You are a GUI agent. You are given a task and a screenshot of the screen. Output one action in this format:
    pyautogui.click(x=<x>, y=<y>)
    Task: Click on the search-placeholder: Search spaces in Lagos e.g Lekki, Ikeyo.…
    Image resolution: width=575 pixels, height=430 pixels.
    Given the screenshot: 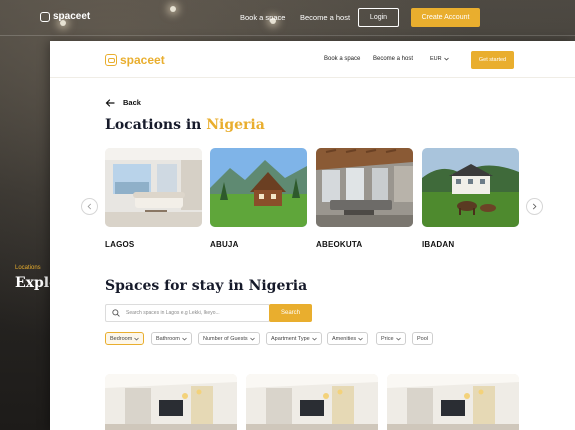 What is the action you would take?
    pyautogui.click(x=173, y=313)
    